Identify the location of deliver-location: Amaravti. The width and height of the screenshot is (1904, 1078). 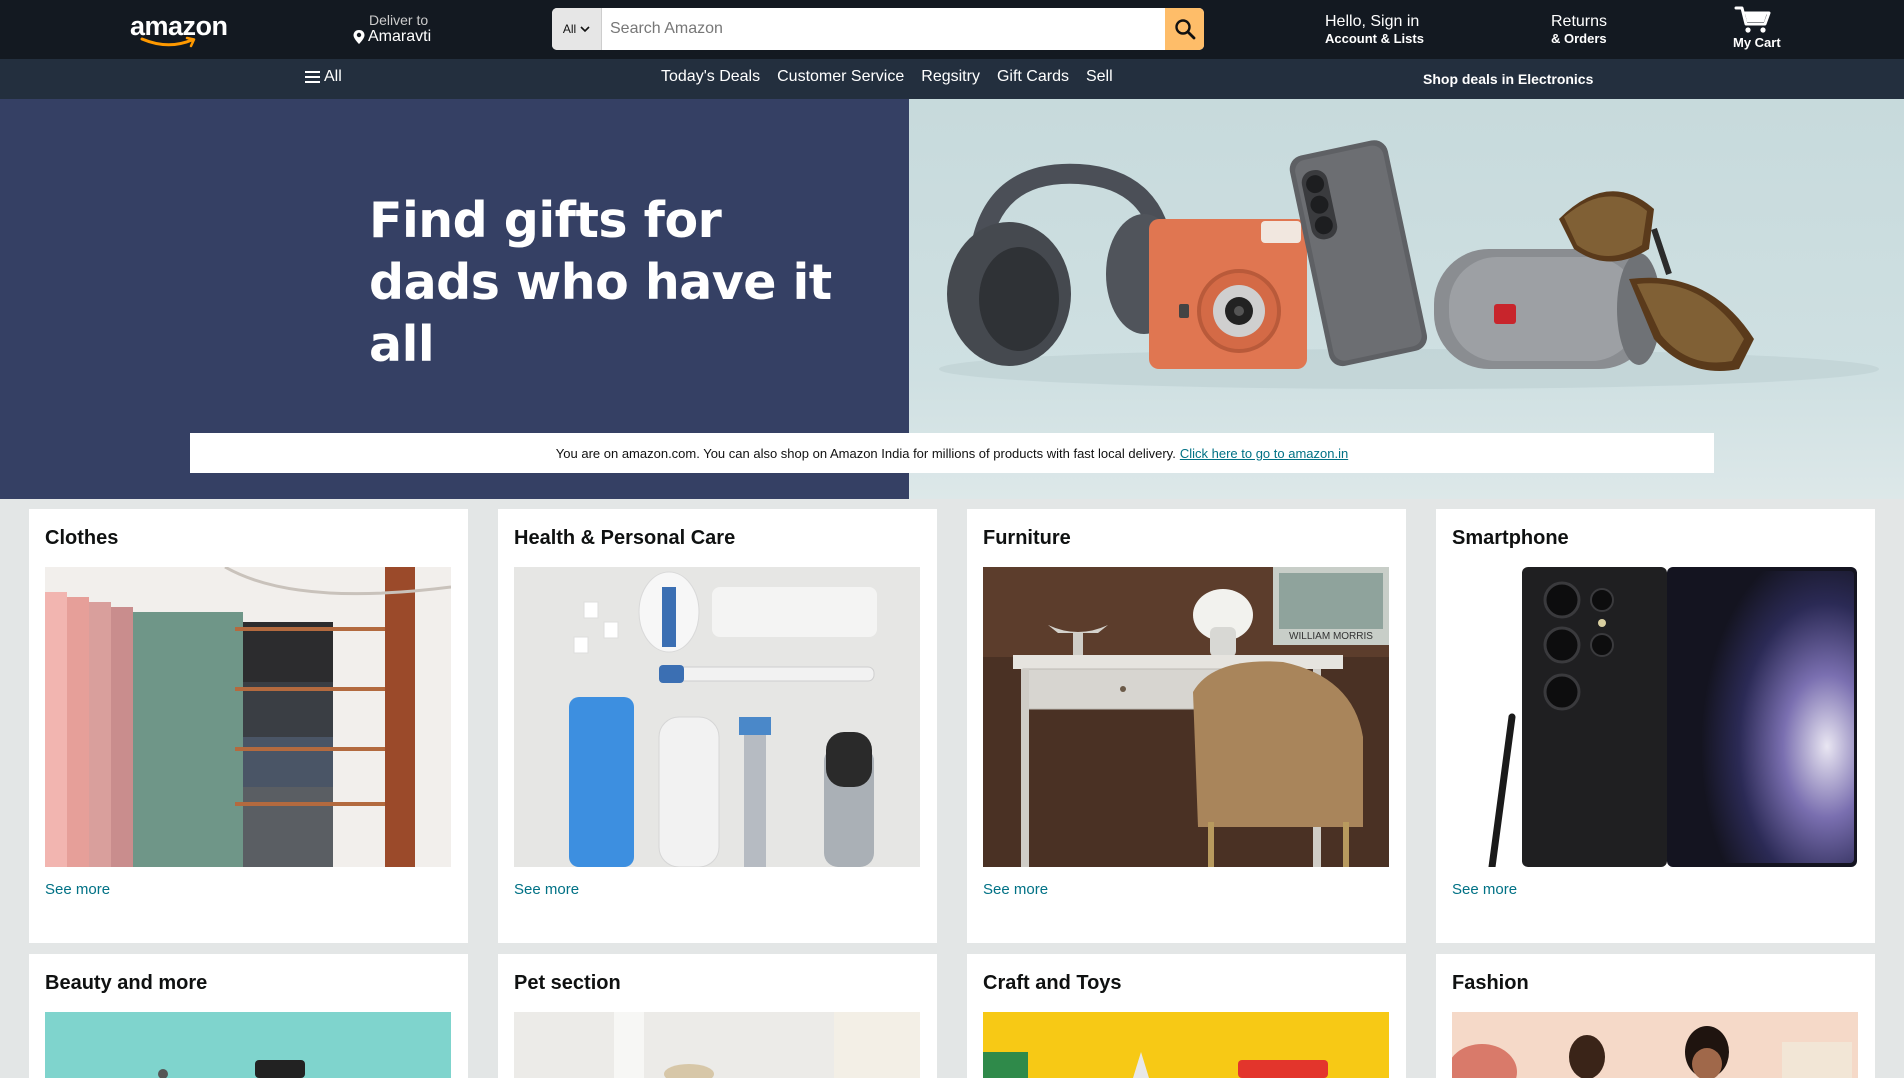
(400, 36).